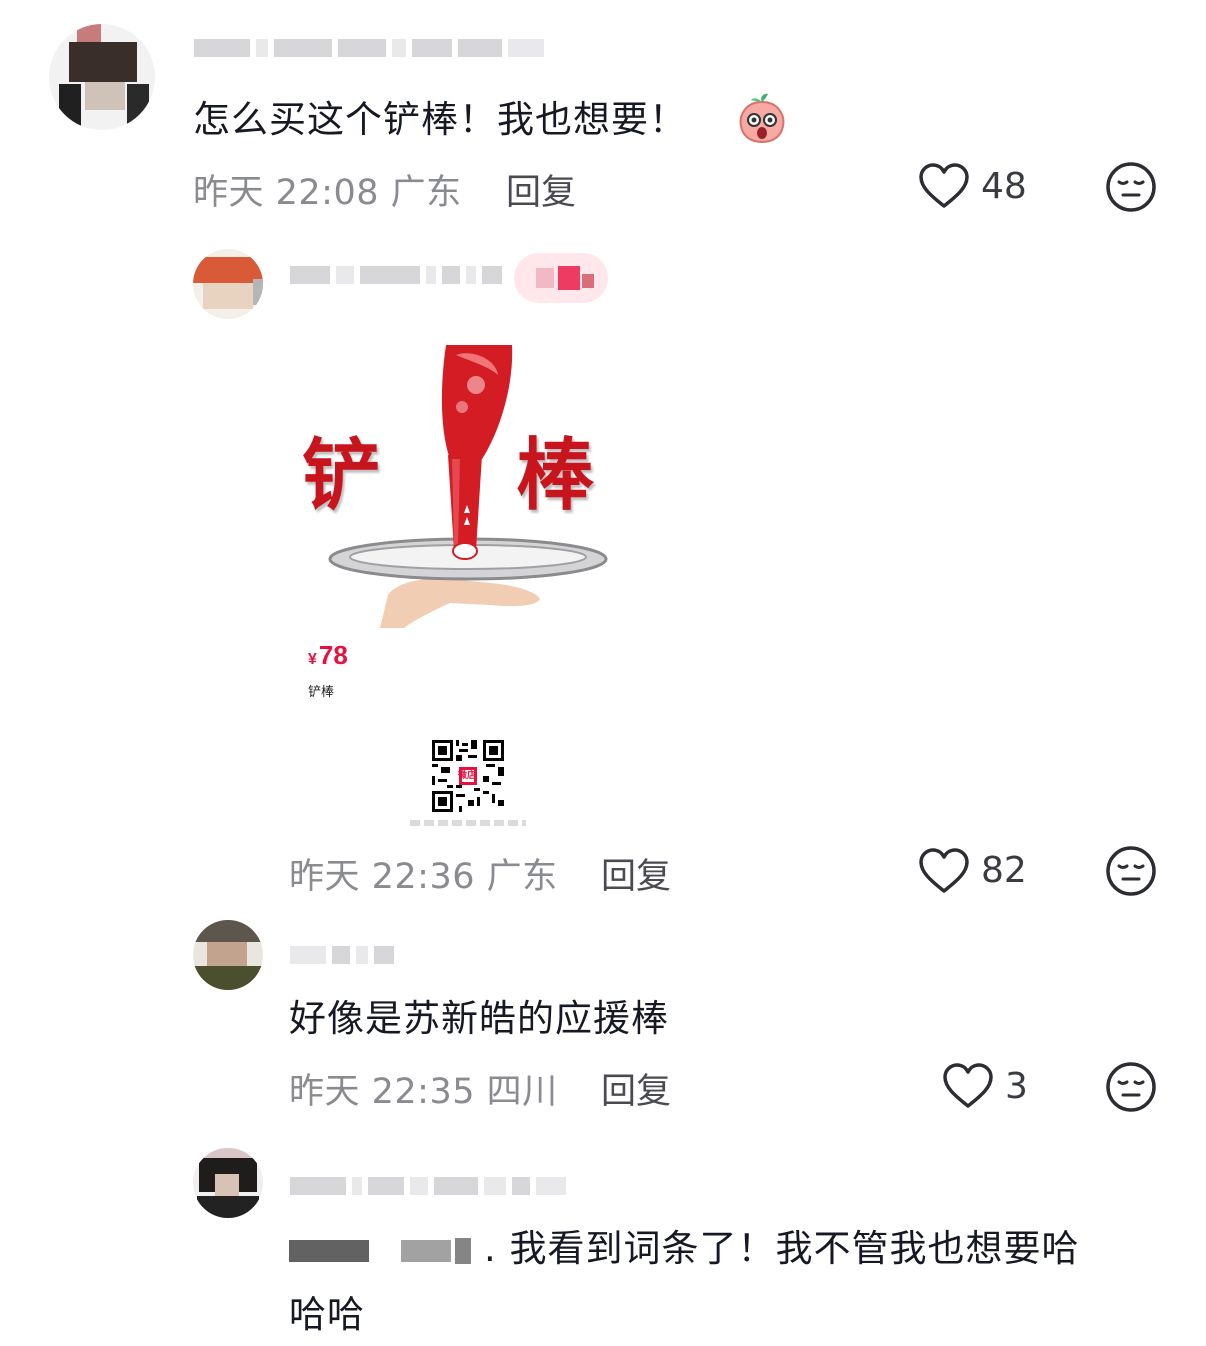 The height and width of the screenshot is (1346, 1206). I want to click on comment-meta: 昨天 22:36 广东, so click(423, 877).